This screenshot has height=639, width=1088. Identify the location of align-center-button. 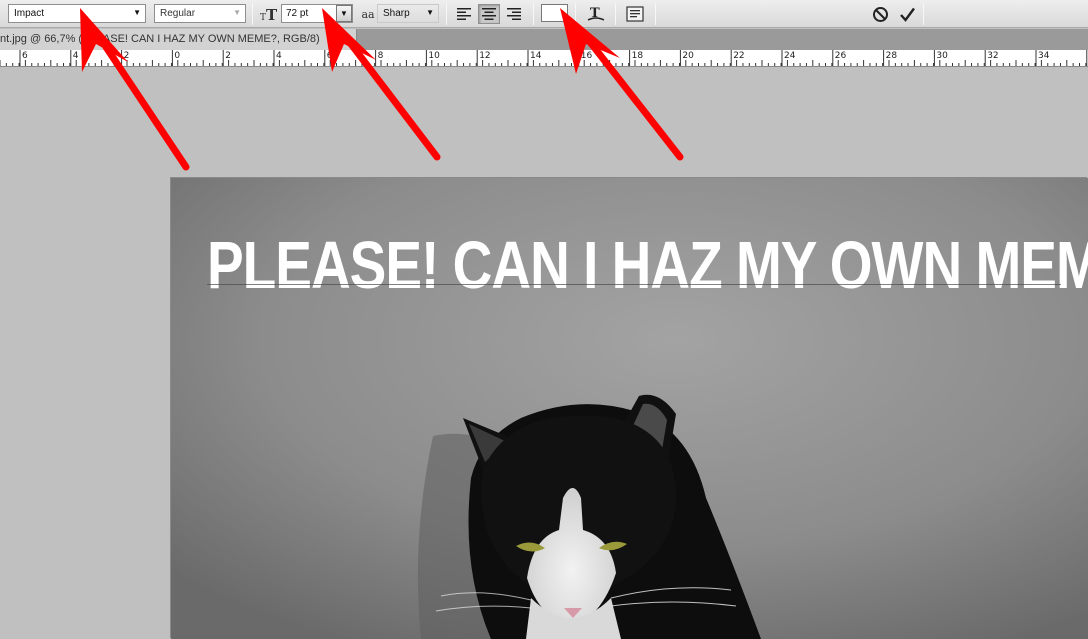
(489, 14).